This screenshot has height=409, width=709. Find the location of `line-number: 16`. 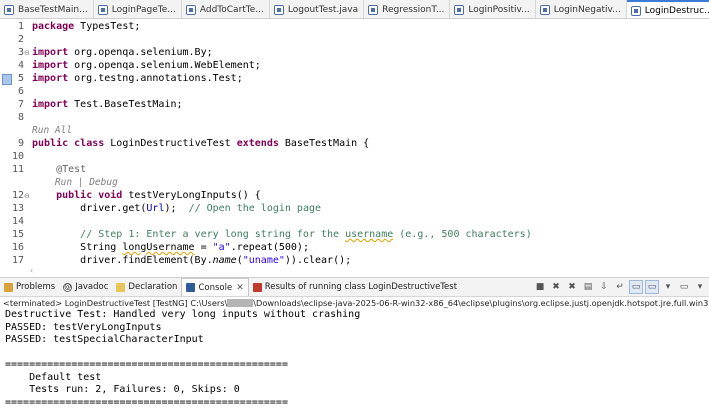

line-number: 16 is located at coordinates (17, 247).